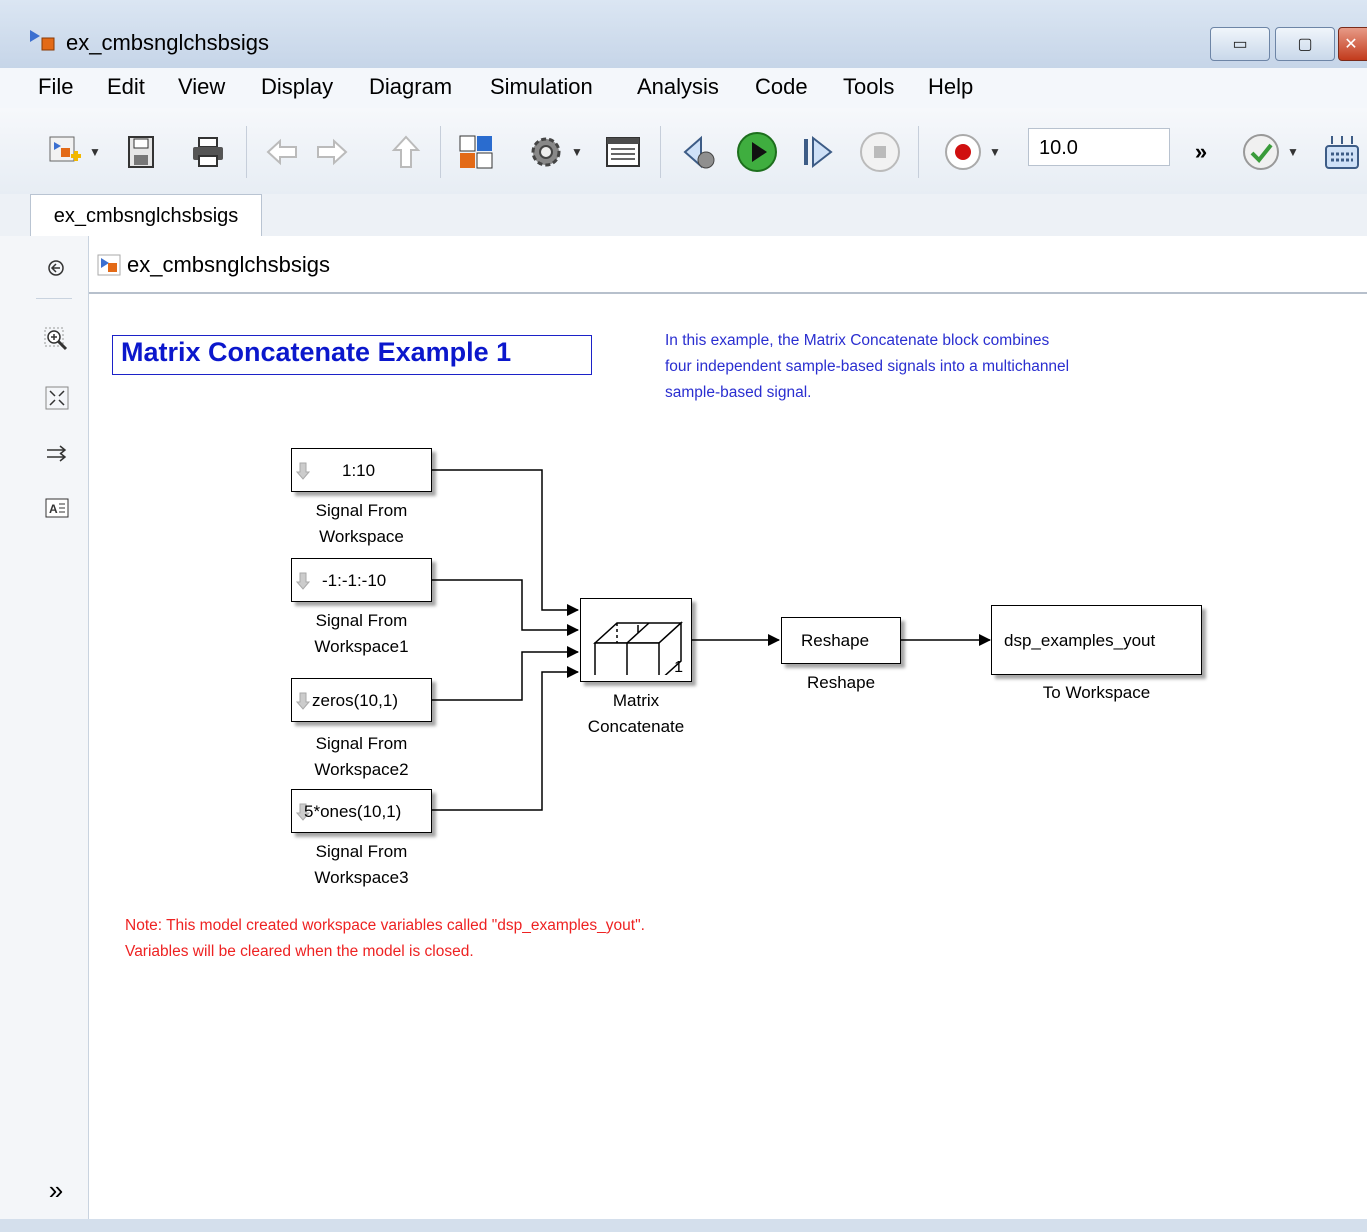 This screenshot has height=1232, width=1367. I want to click on breadcrumb: ex_cmbsnglchsbsigs, so click(228, 265).